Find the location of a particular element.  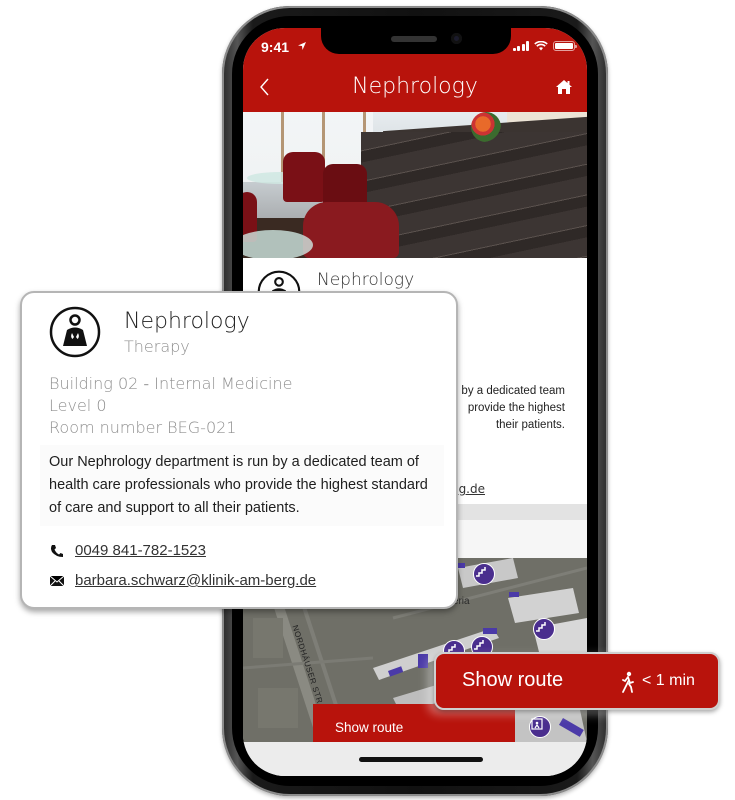

email-link: barbara.schwarz@klinik-am-berg.de is located at coordinates (195, 580).